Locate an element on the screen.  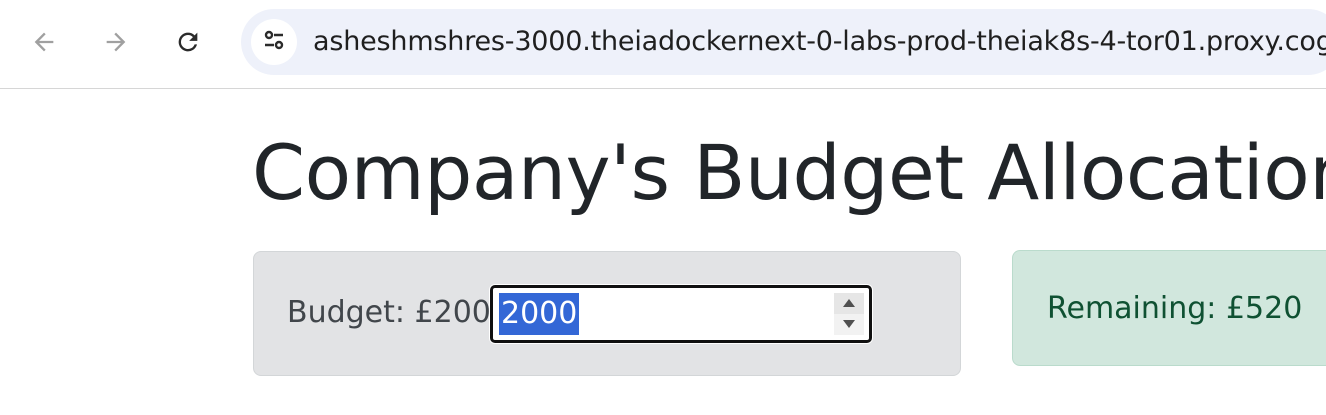
triangle-up-icon is located at coordinates (849, 304).